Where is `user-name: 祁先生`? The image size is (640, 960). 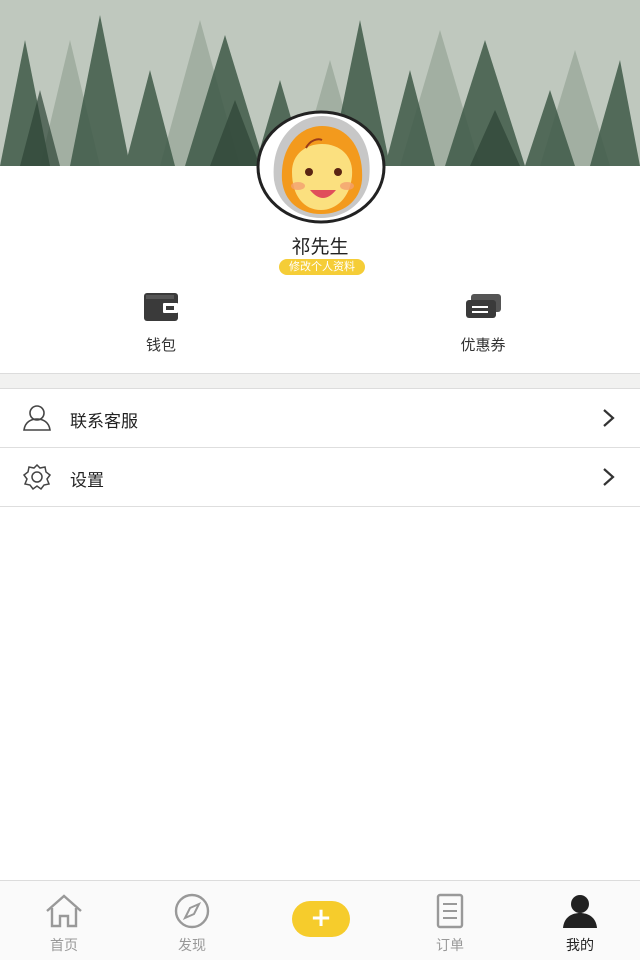
user-name: 祁先生 is located at coordinates (320, 247).